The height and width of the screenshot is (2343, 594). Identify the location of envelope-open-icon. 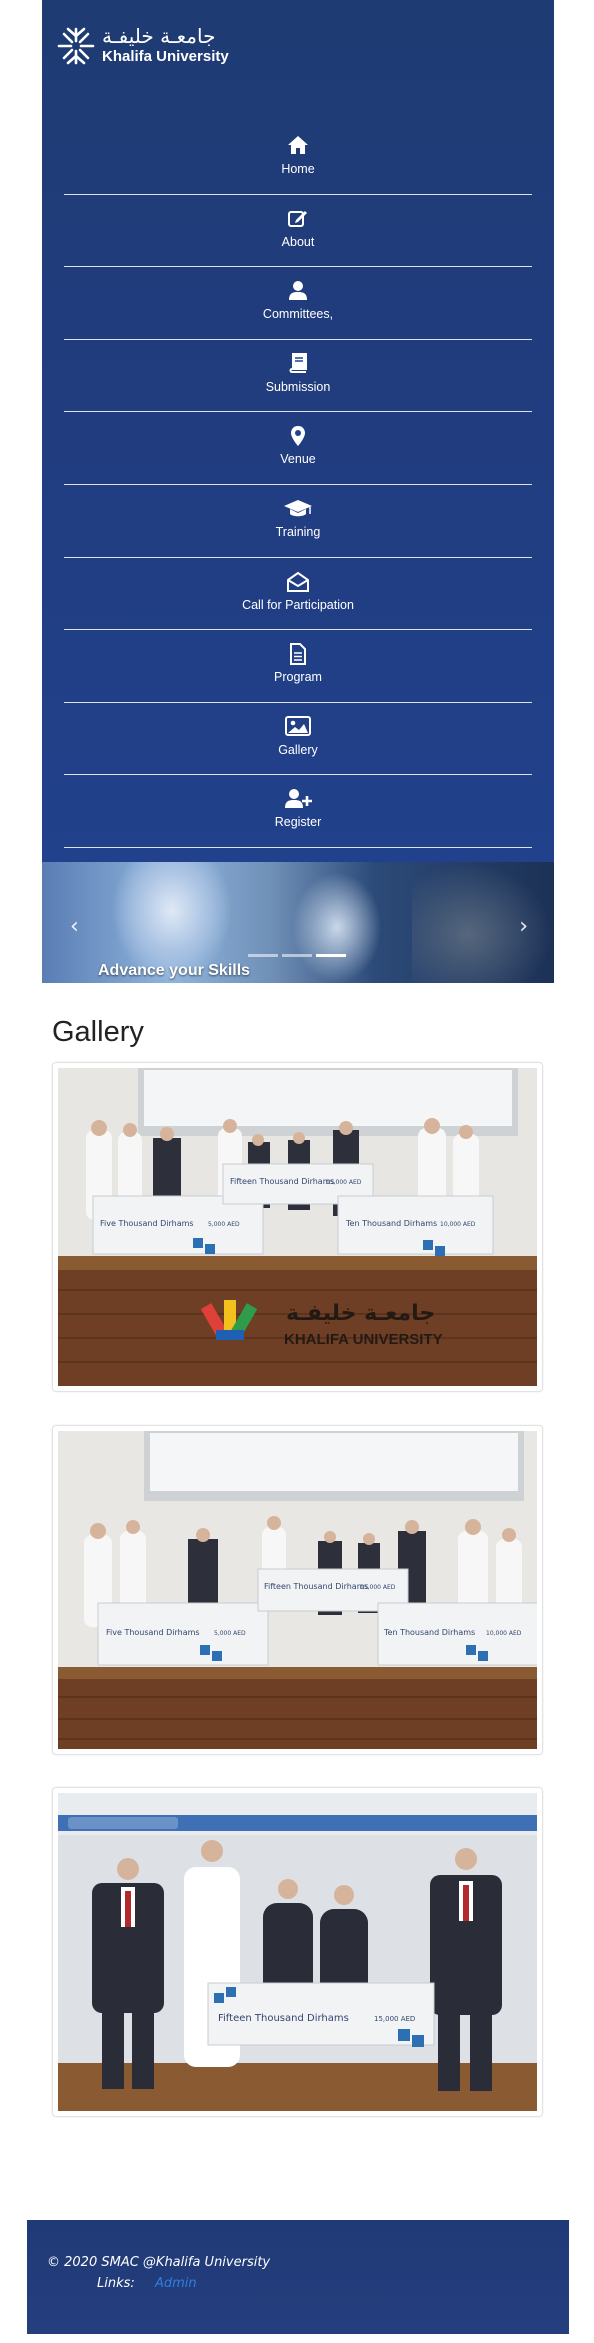
(298, 581).